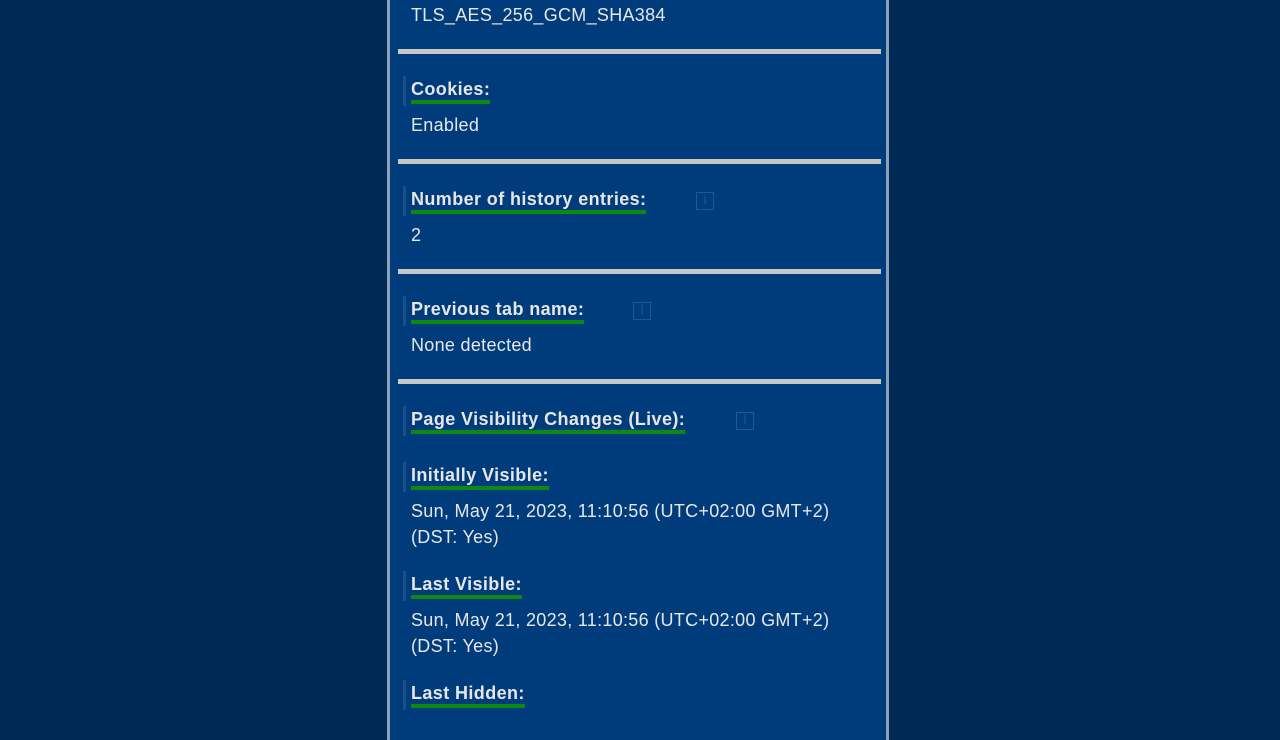 Image resolution: width=1280 pixels, height=740 pixels. What do you see at coordinates (480, 476) in the screenshot?
I see `initially-visible-label: Initially Visible:` at bounding box center [480, 476].